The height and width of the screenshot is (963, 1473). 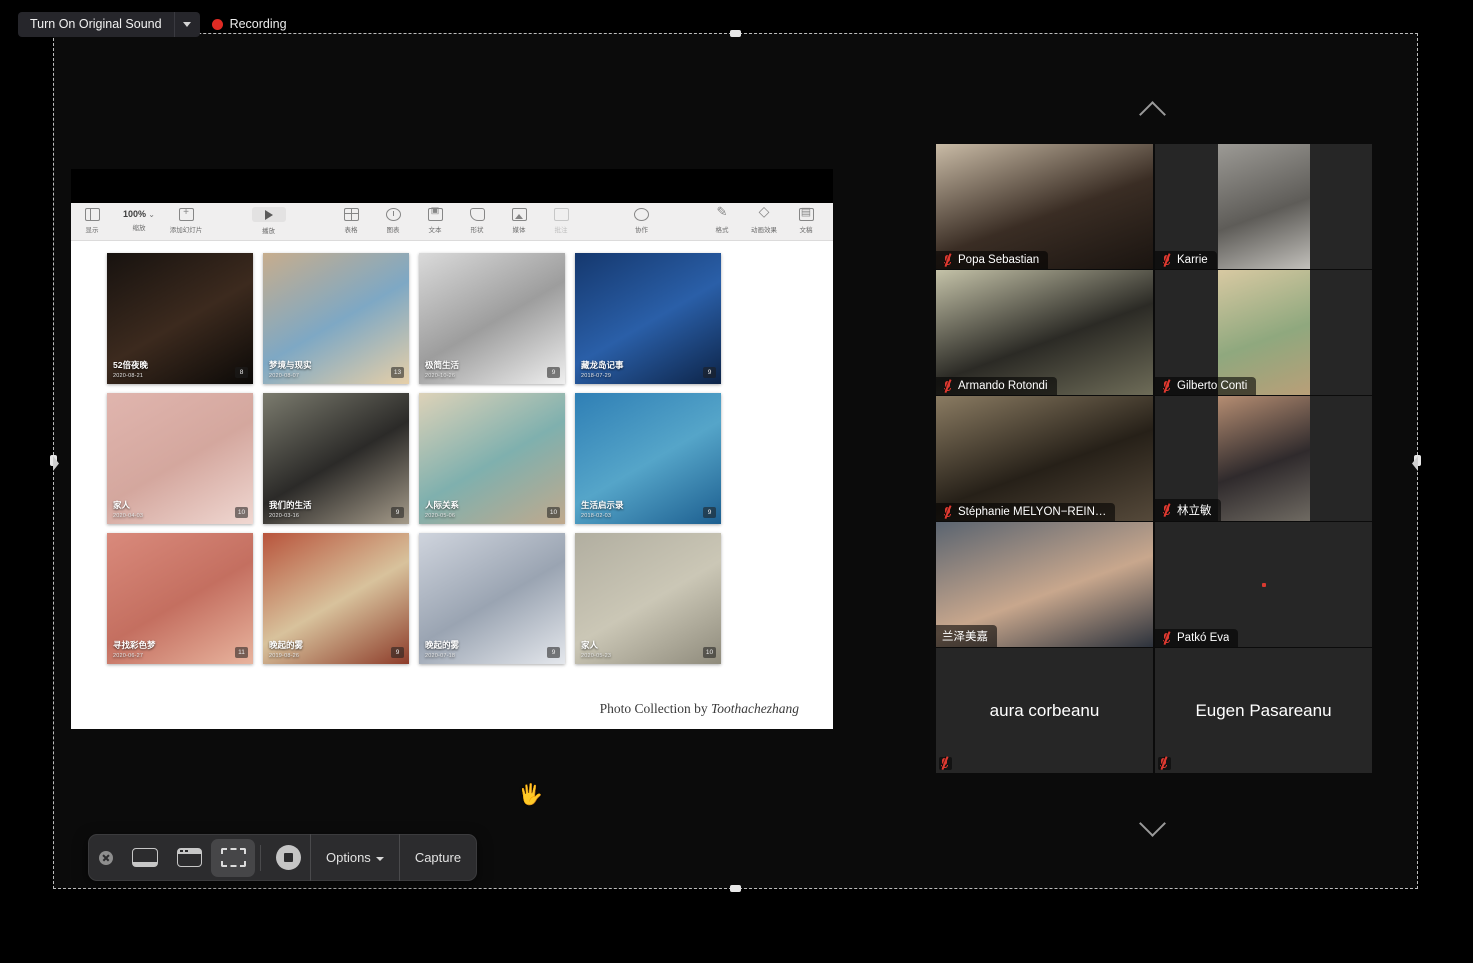 I want to click on photo-card: 极简生活 2020-10-26 9, so click(x=492, y=318).